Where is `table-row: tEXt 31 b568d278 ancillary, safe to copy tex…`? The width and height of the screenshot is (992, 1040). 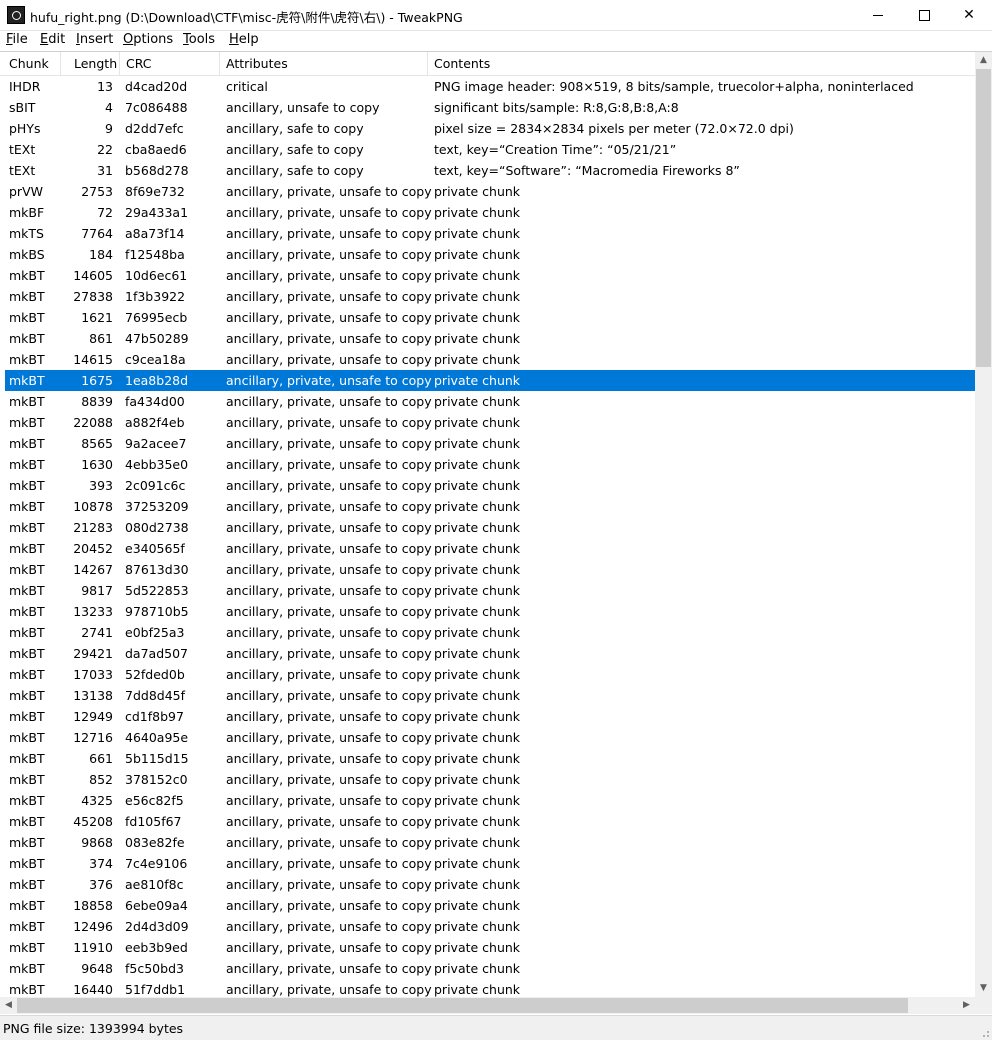
table-row: tEXt 31 b568d278 ancillary, safe to copy tex… is located at coordinates (490, 170).